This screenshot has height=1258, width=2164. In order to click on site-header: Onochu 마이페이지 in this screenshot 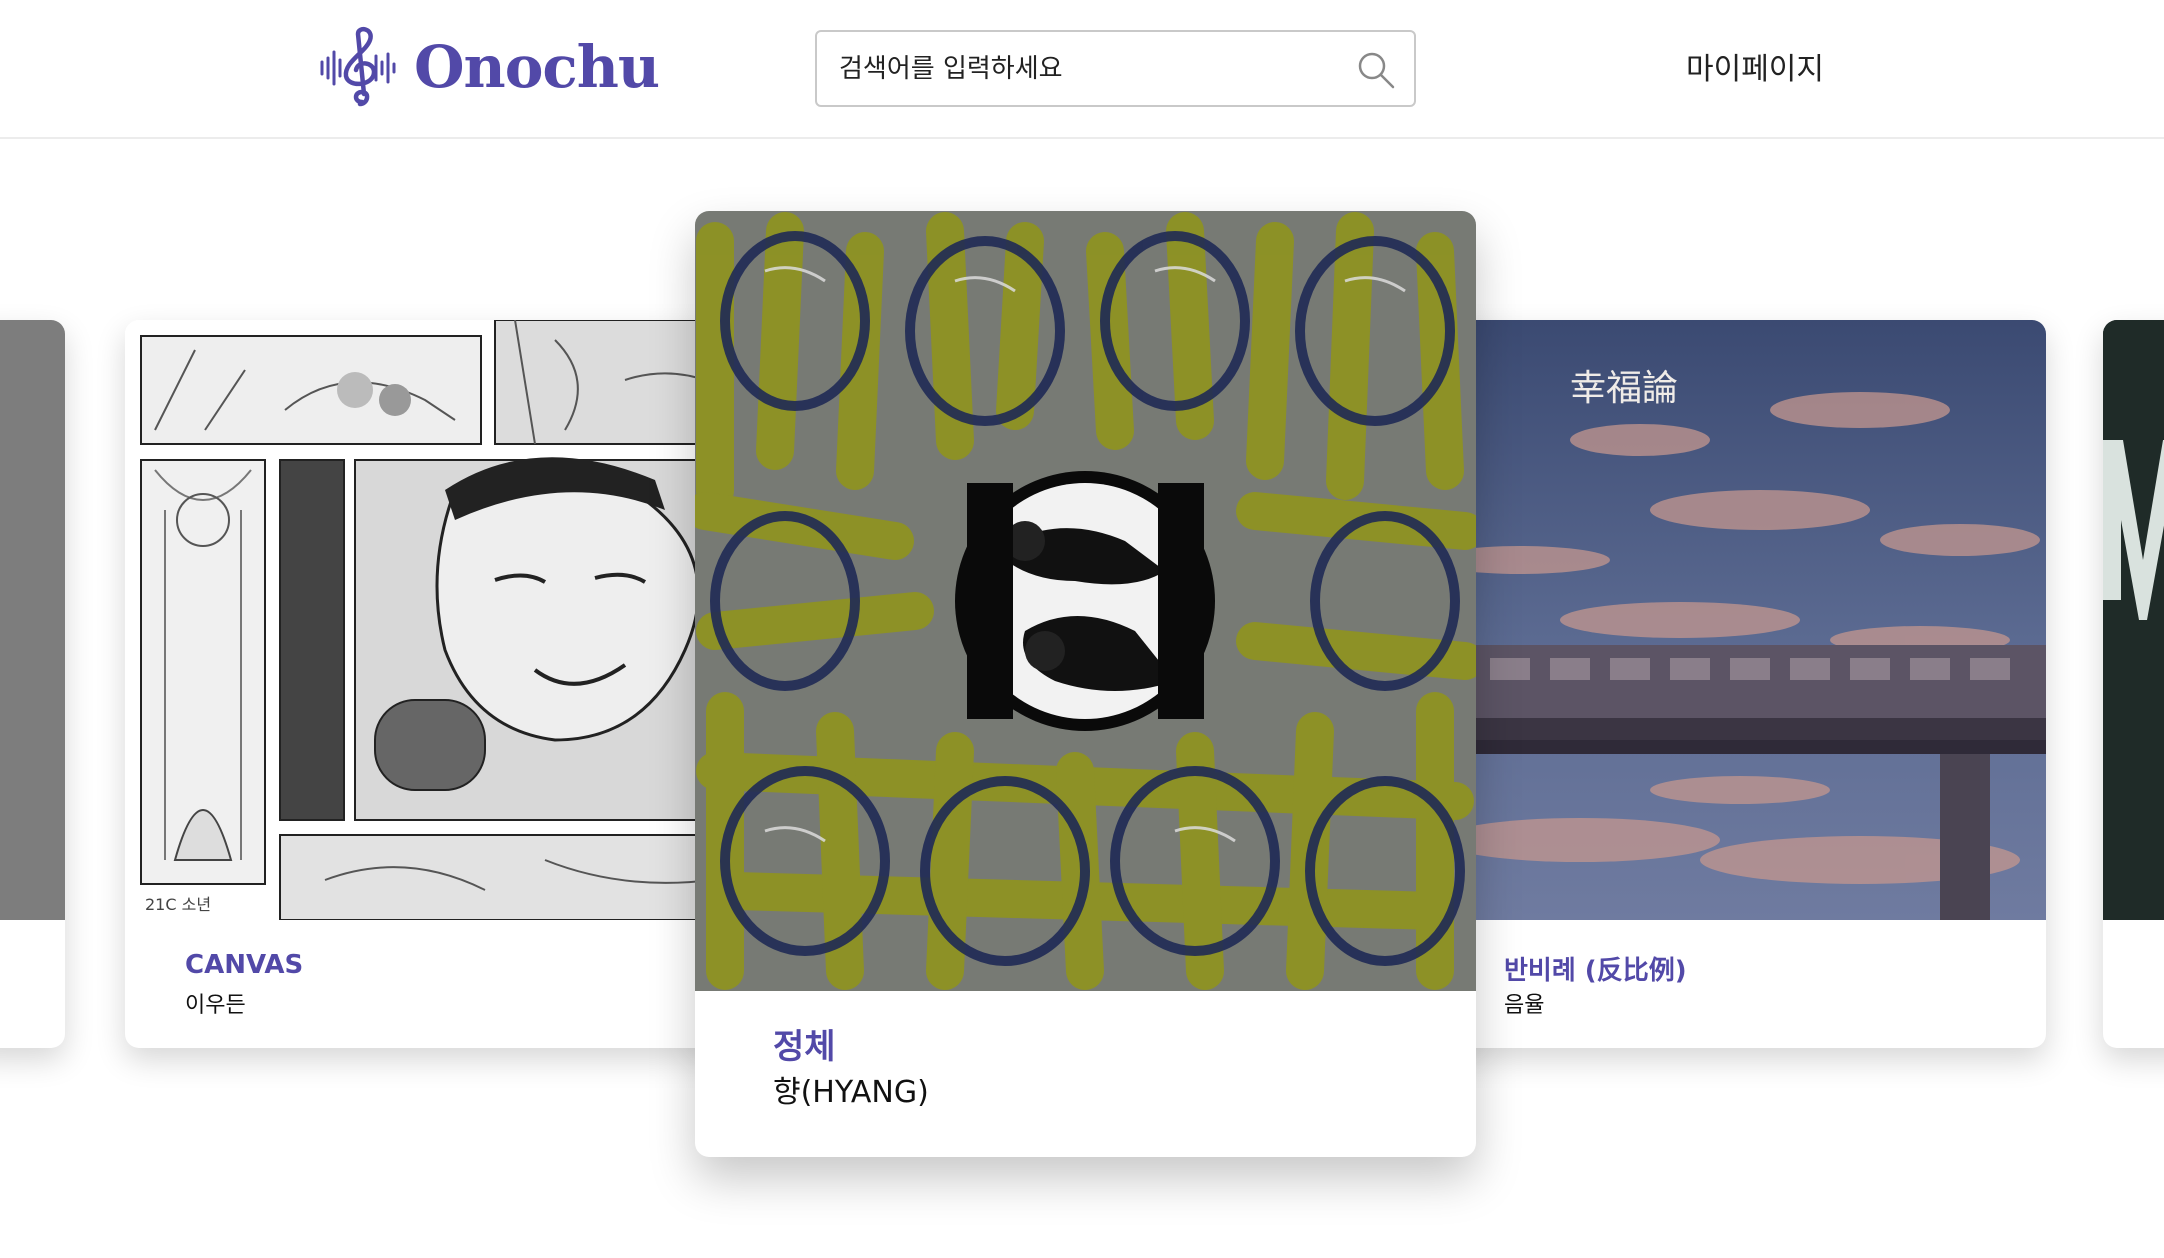, I will do `click(1082, 69)`.